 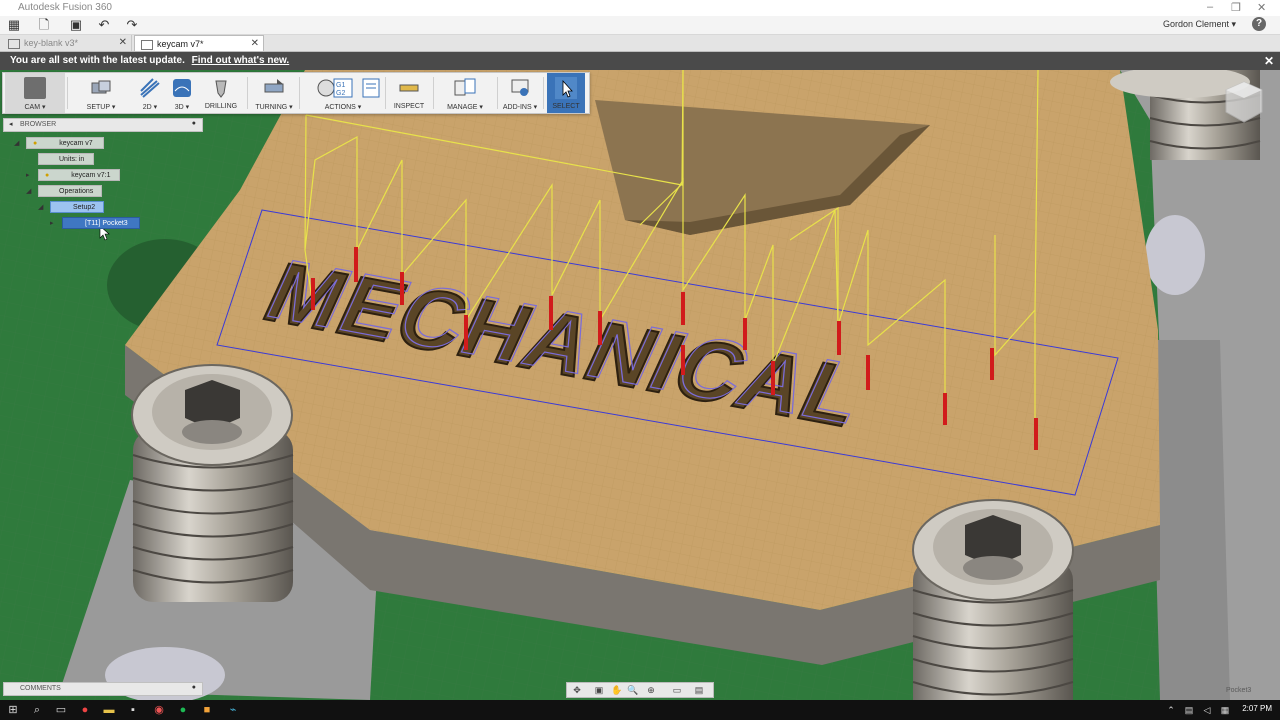 What do you see at coordinates (651, 690) in the screenshot?
I see `fit-icon: ⊕` at bounding box center [651, 690].